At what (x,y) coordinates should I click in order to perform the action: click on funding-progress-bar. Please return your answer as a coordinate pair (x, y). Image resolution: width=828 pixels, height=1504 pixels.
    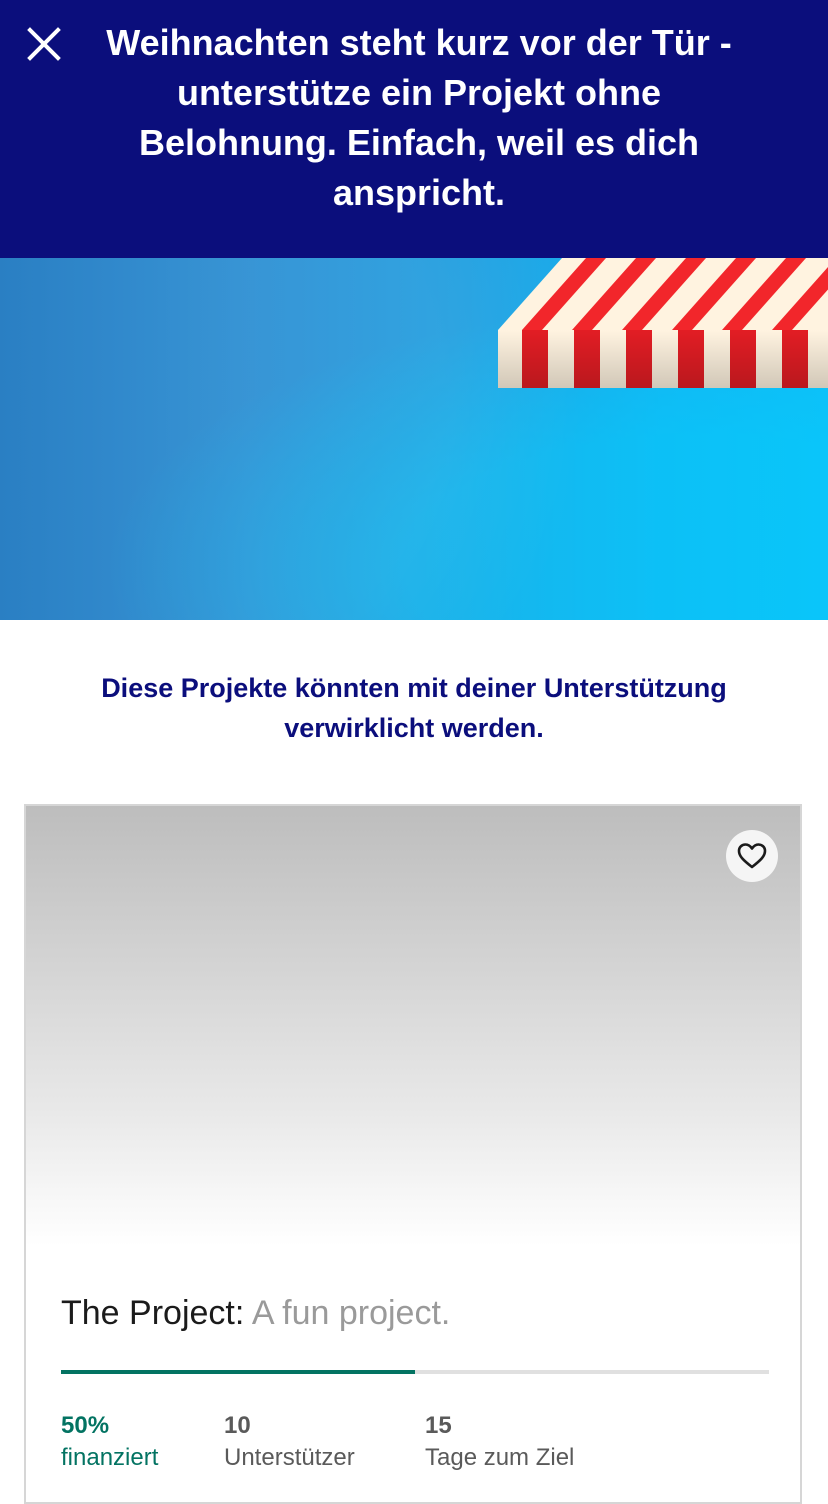
    Looking at the image, I should click on (415, 1372).